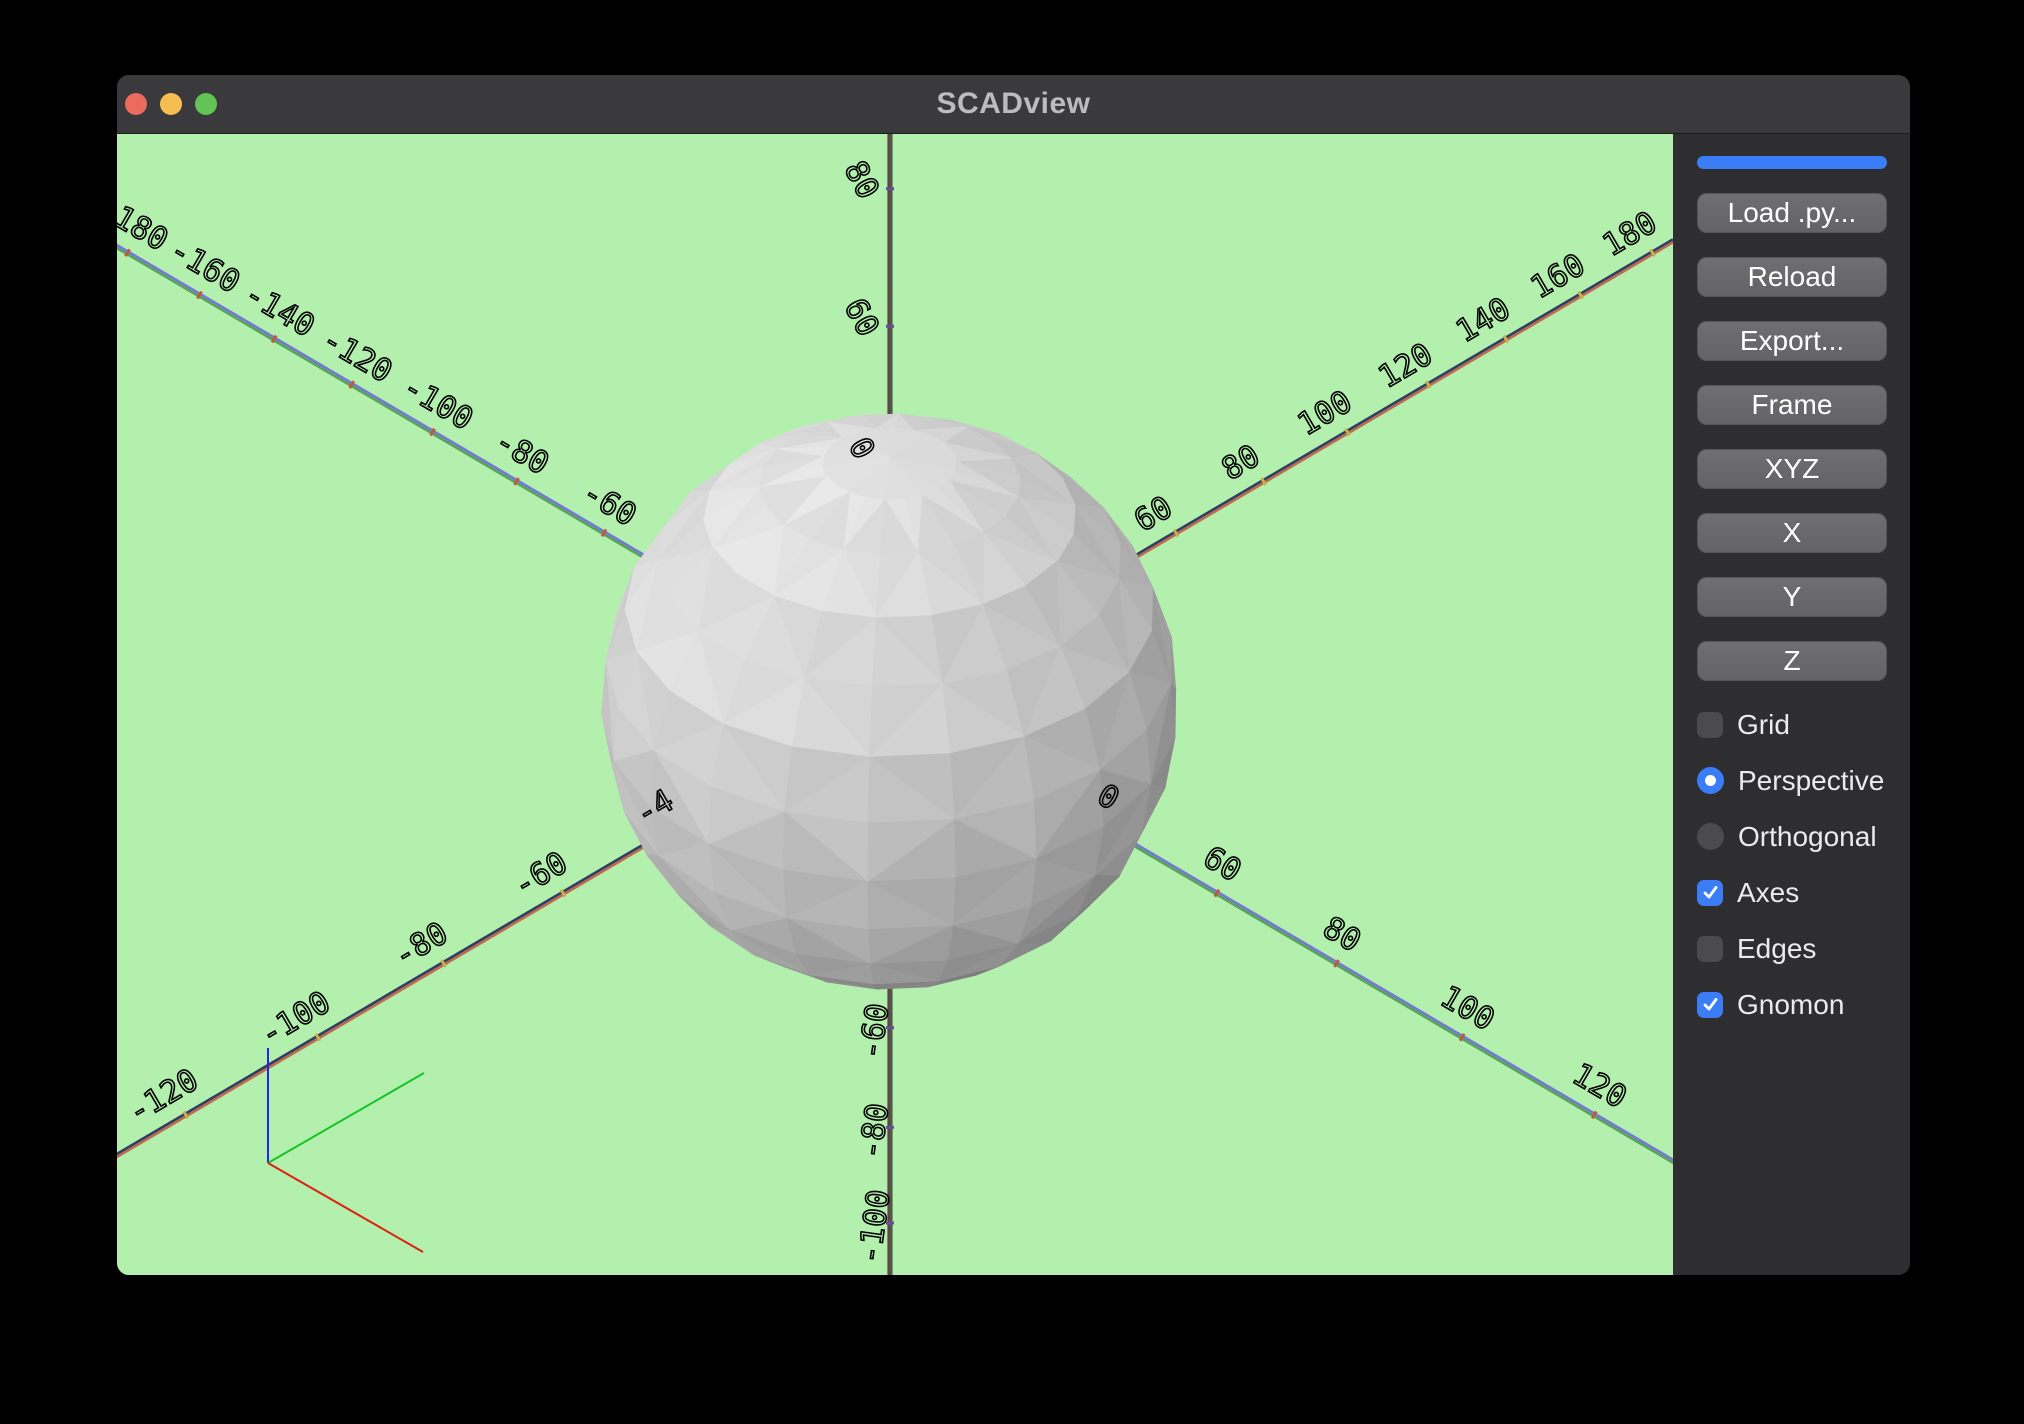 The width and height of the screenshot is (2024, 1424). What do you see at coordinates (1792, 597) in the screenshot?
I see `button-y: Y` at bounding box center [1792, 597].